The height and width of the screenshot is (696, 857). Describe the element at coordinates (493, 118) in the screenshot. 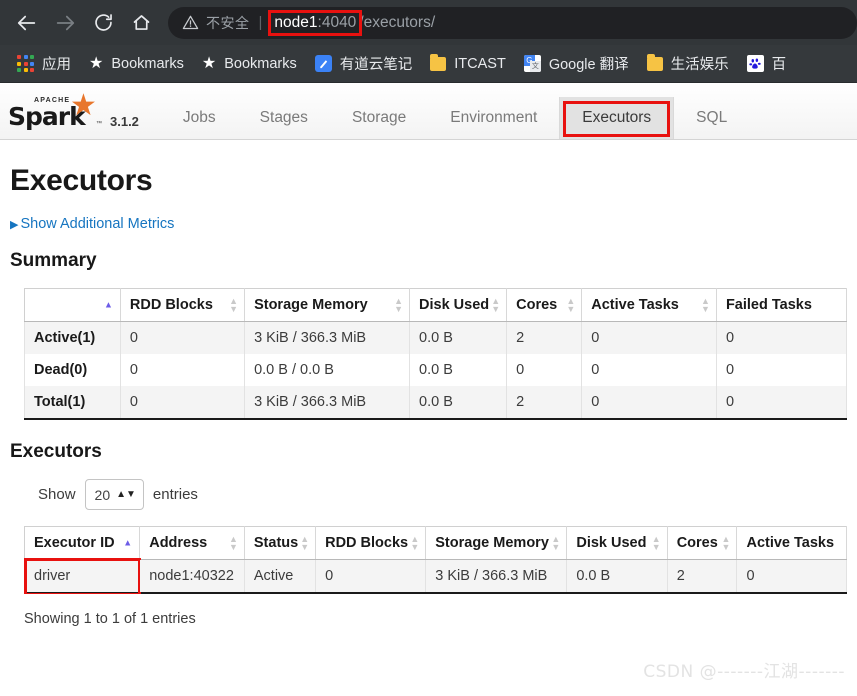

I see `tab-environment: Environment` at that location.